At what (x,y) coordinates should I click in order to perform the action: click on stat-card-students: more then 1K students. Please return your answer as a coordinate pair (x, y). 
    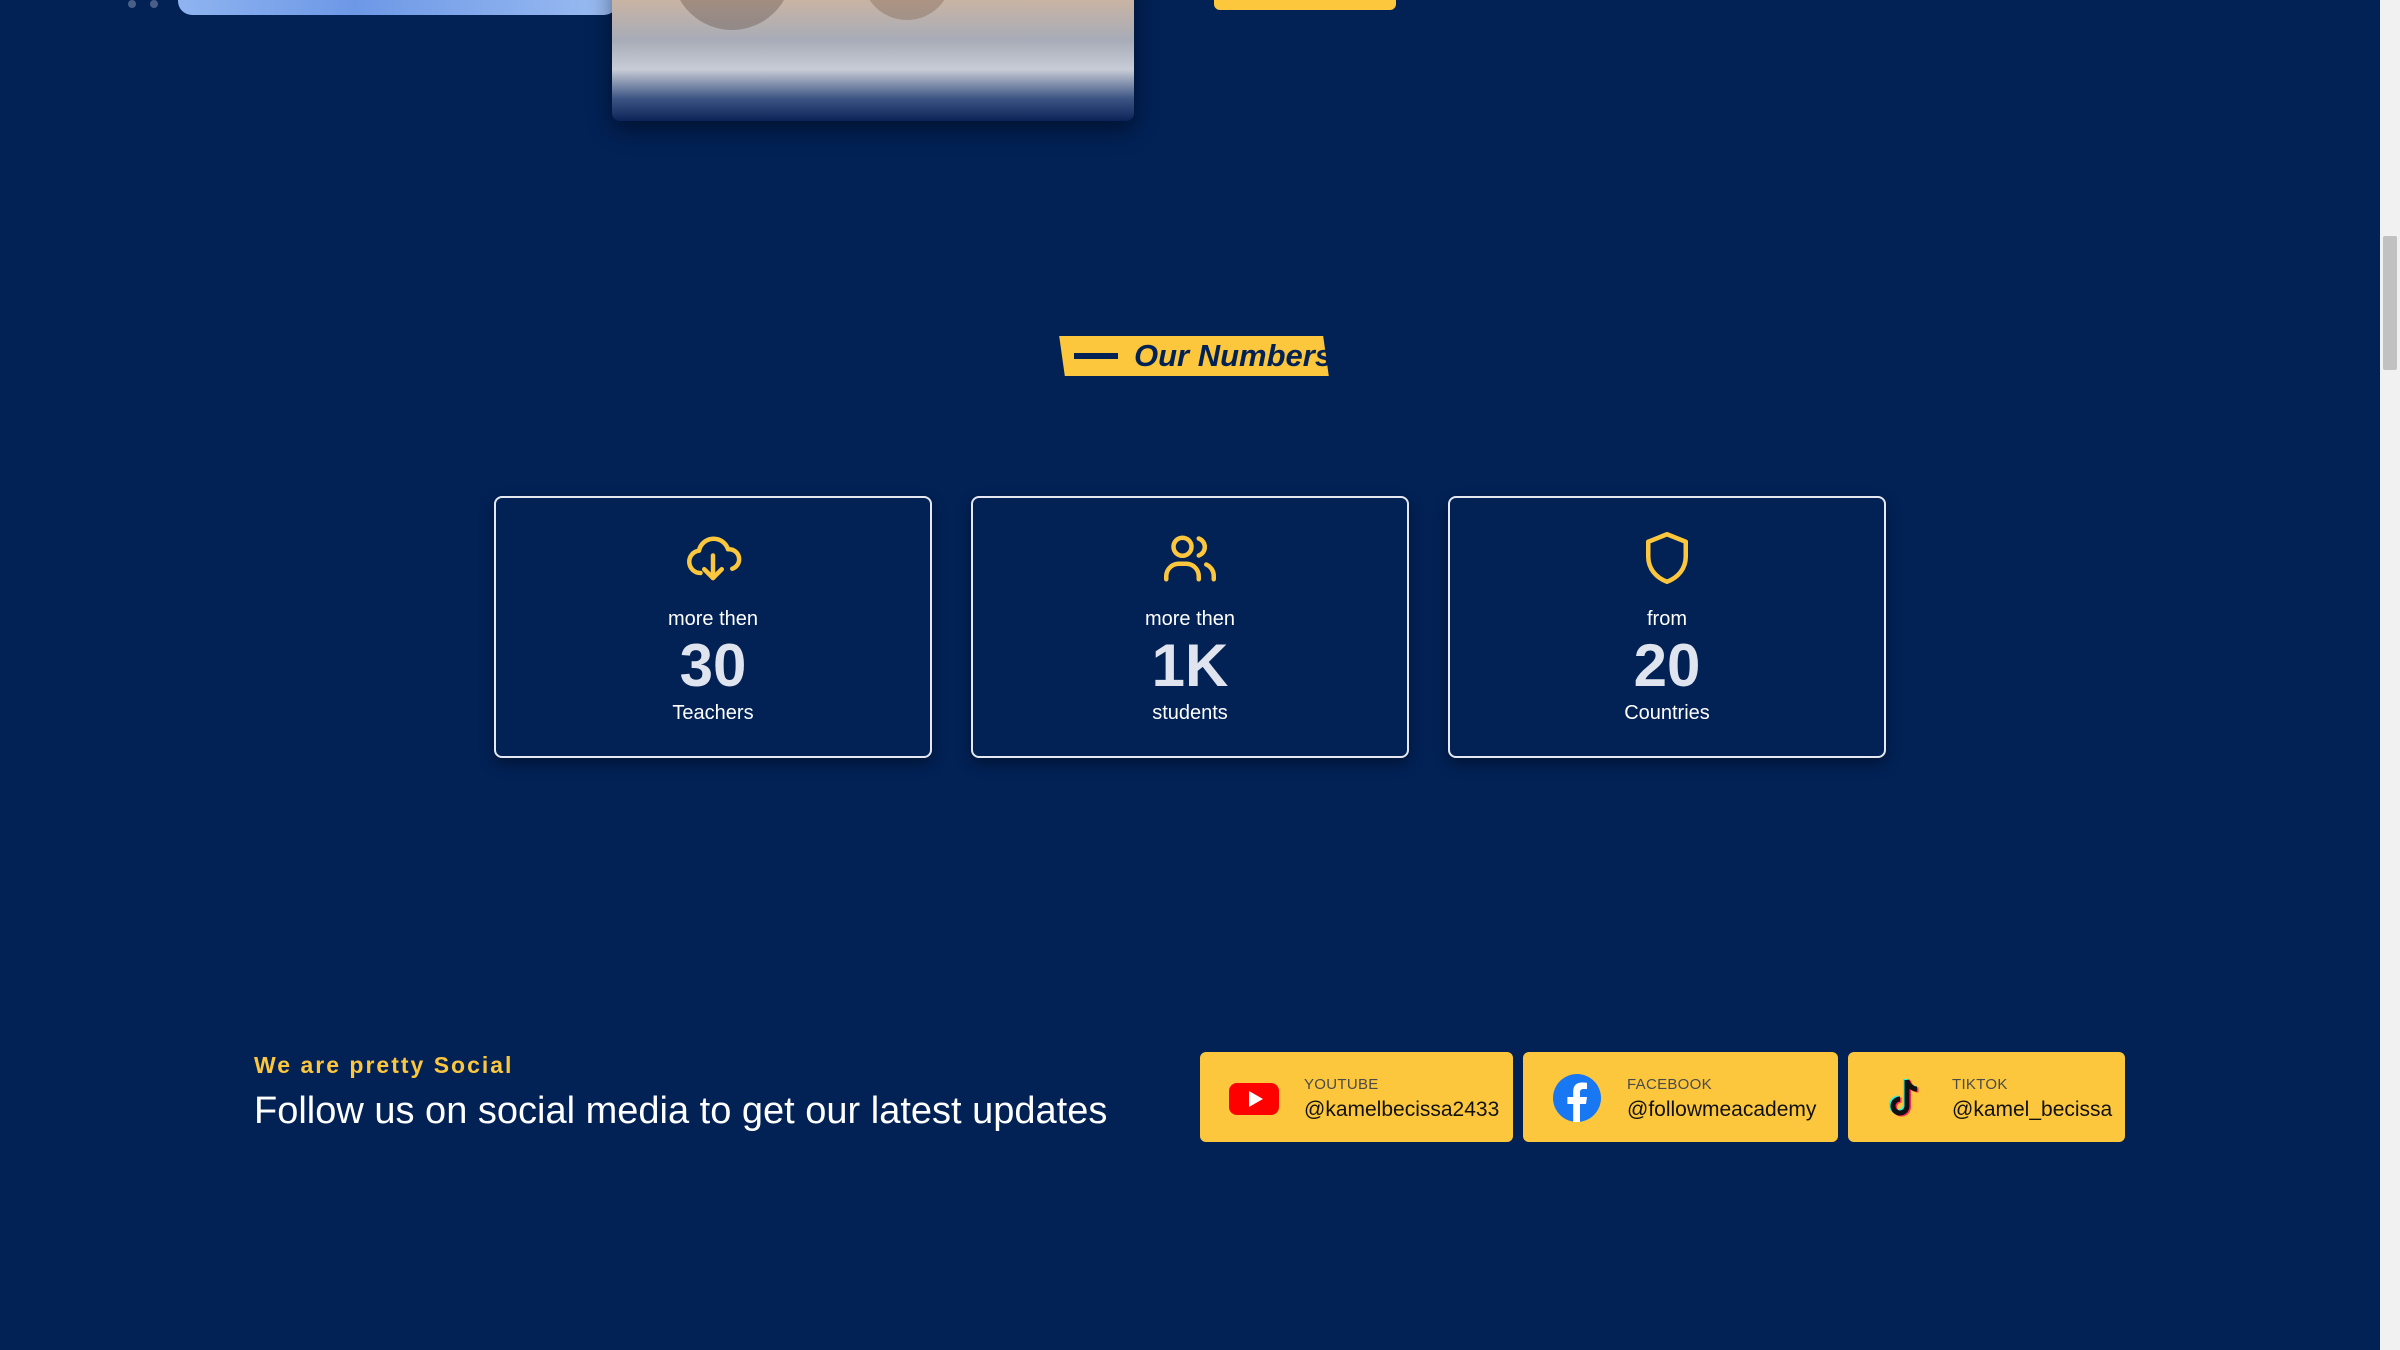
    Looking at the image, I should click on (1190, 627).